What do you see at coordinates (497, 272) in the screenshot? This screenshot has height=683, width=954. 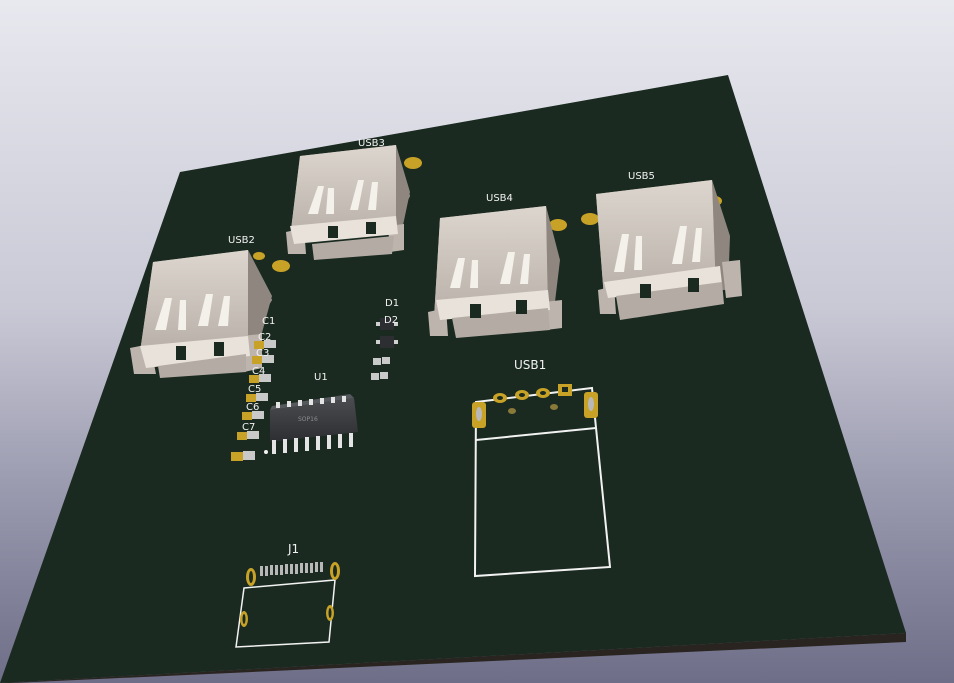 I see `usb4-connector` at bounding box center [497, 272].